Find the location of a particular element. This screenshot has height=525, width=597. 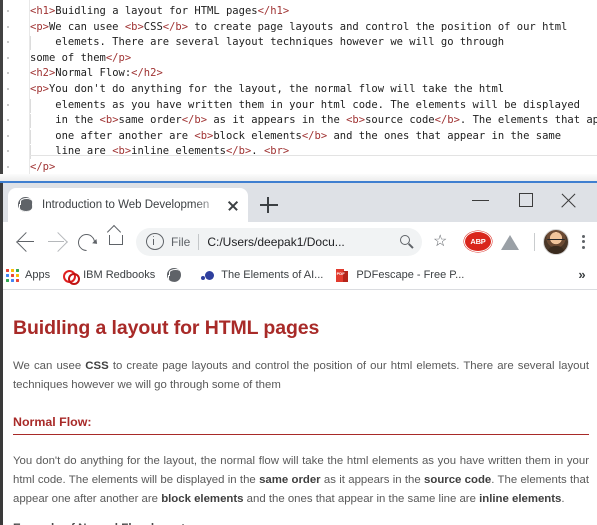

paragraph-text: . is located at coordinates (563, 499).